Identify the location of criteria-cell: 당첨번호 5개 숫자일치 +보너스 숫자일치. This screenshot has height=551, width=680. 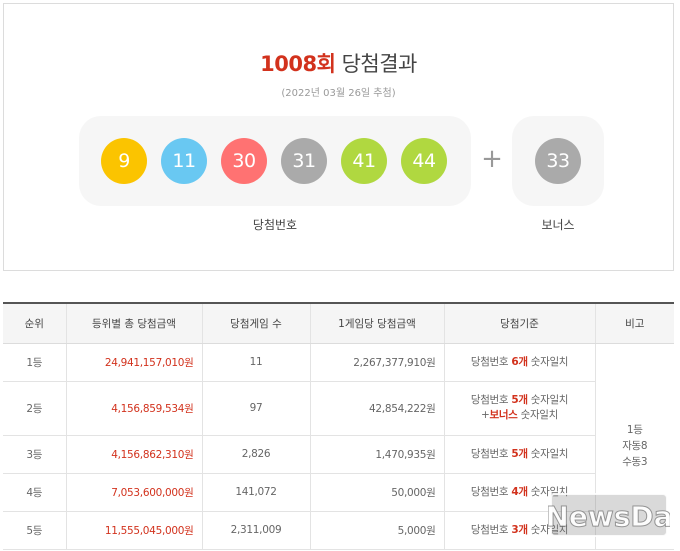
(519, 408).